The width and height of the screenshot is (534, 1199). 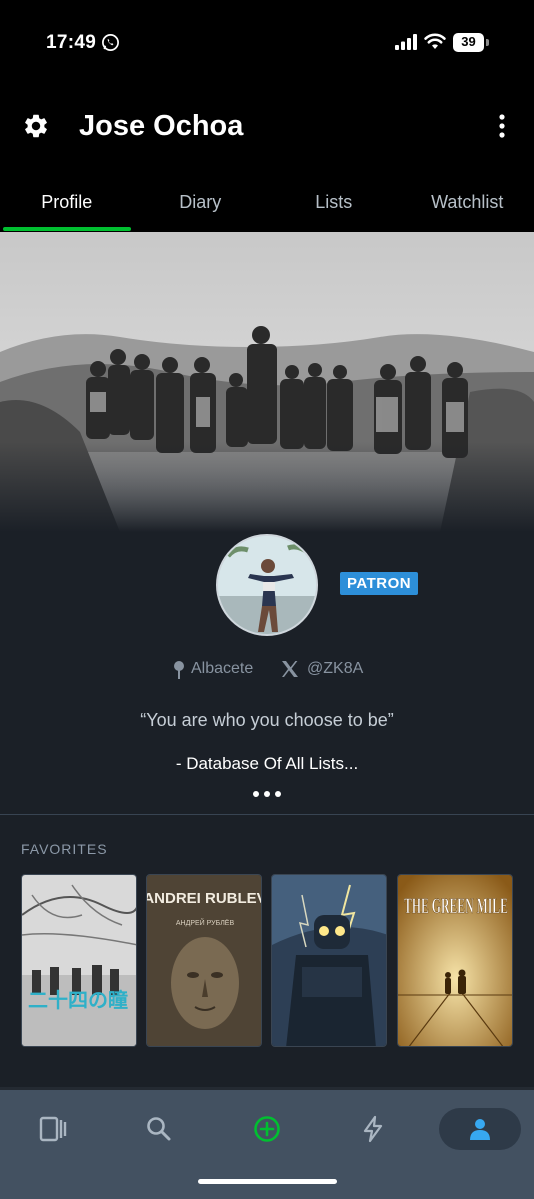 I want to click on activity-icon, so click(x=373, y=1129).